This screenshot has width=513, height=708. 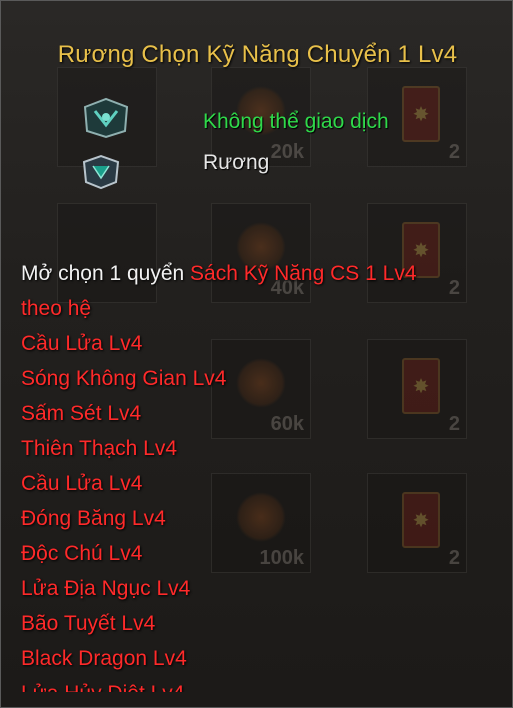 What do you see at coordinates (82, 553) in the screenshot?
I see `skill-option: Độc Chú Lv4` at bounding box center [82, 553].